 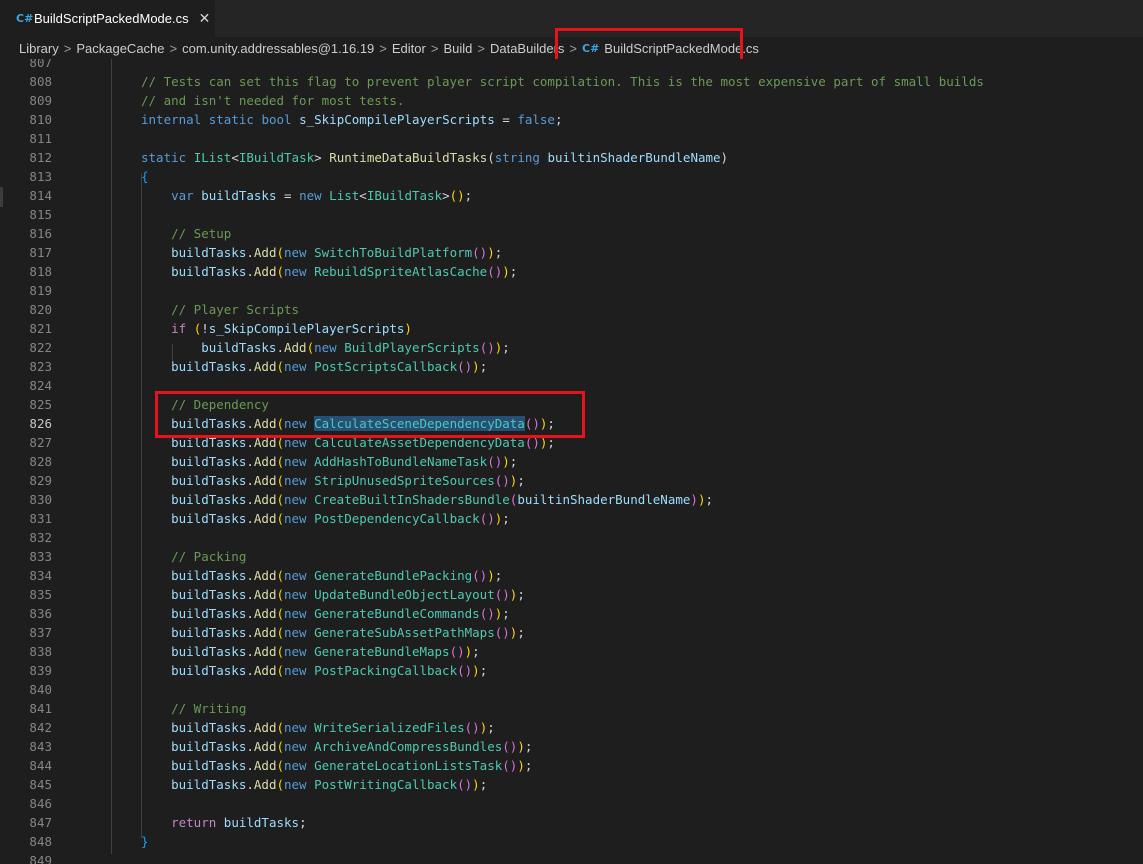 I want to click on editor-tab: C# BuildScriptPackedMode.cs ✕, so click(x=107, y=18).